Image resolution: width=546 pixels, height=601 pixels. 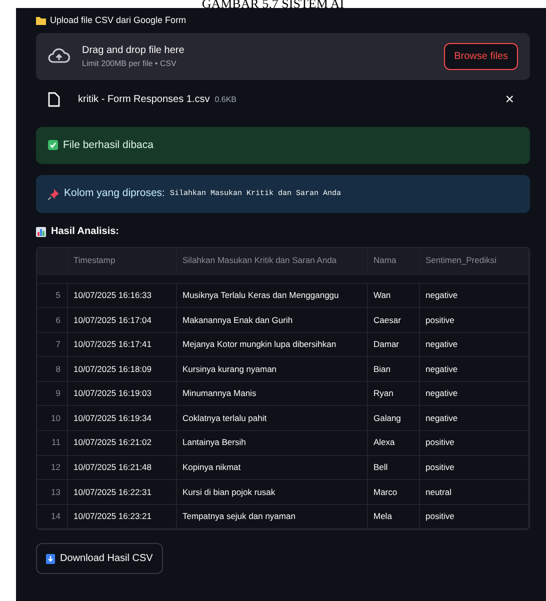 What do you see at coordinates (121, 344) in the screenshot?
I see `table-cell: 10/07/2025 16:17:41` at bounding box center [121, 344].